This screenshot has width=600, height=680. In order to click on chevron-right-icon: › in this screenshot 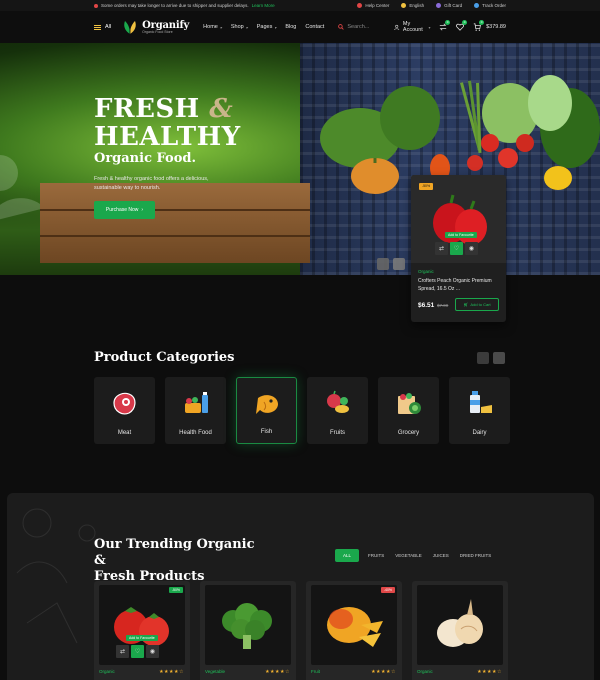, I will do `click(142, 210)`.